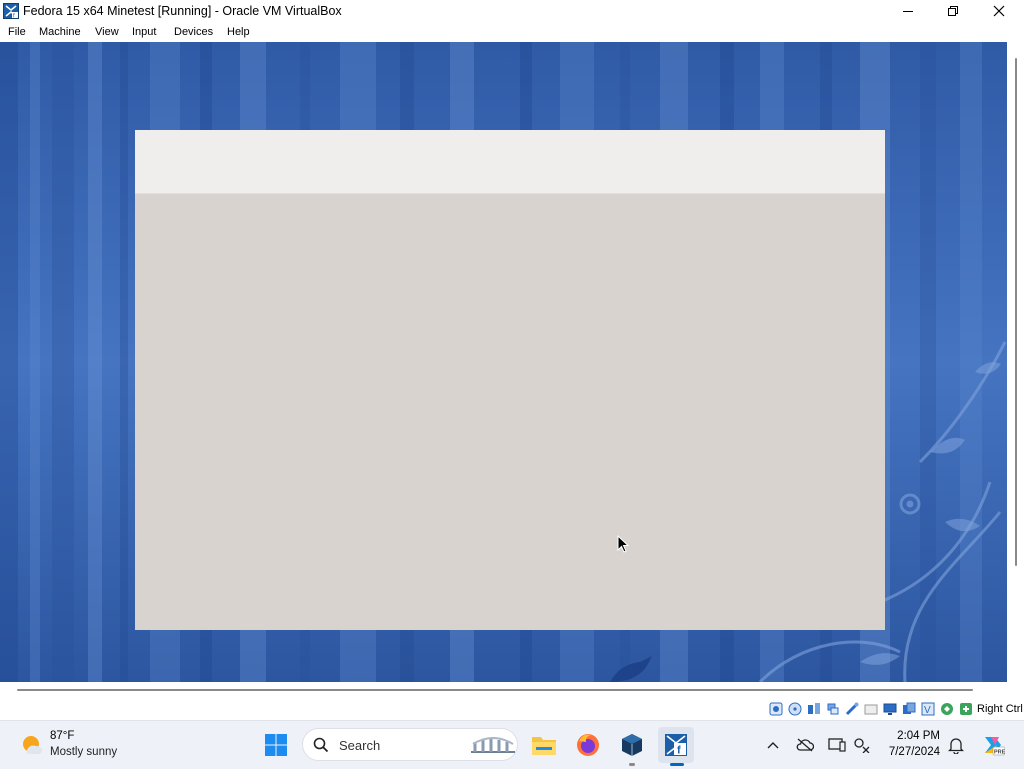 The width and height of the screenshot is (1024, 769). I want to click on bell-icon, so click(956, 746).